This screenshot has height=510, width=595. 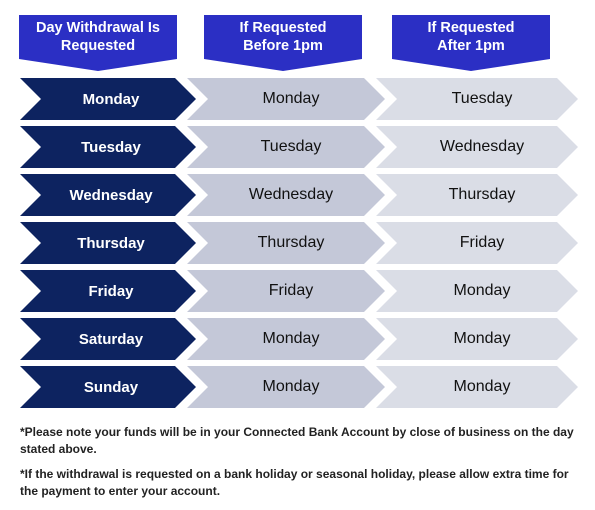 I want to click on after-1pm-cell: Wednesday, so click(x=477, y=147).